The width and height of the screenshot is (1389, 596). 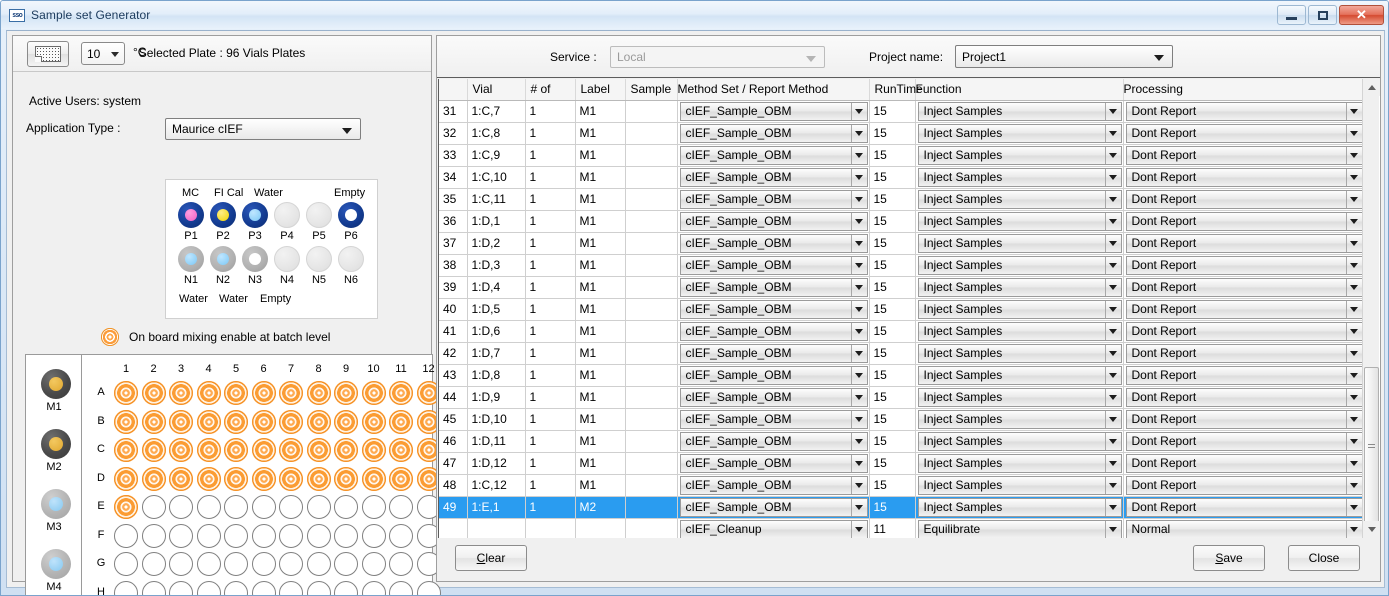 What do you see at coordinates (496, 485) in the screenshot?
I see `vial-cell: 1:C,12` at bounding box center [496, 485].